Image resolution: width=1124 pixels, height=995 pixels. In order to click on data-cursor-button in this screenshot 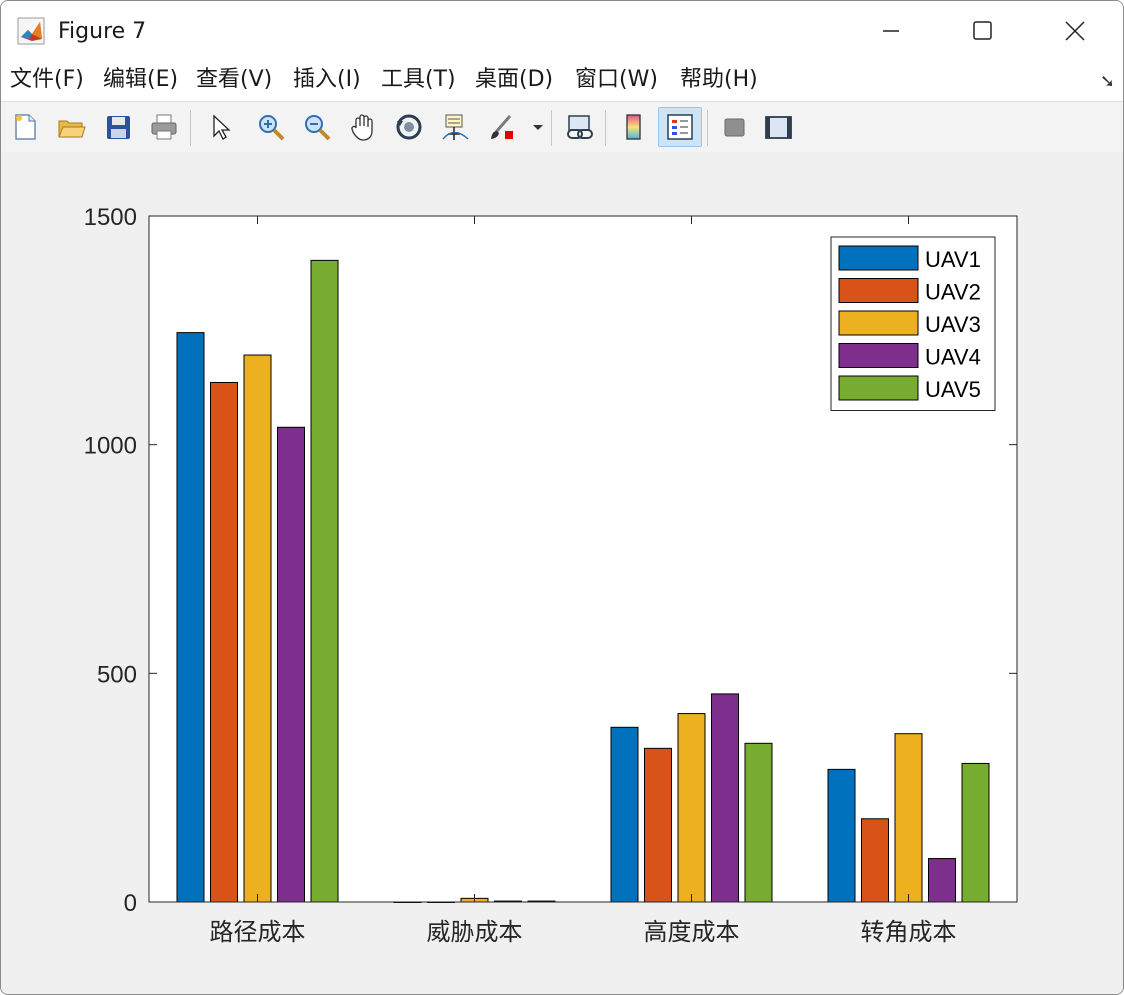, I will do `click(455, 127)`.